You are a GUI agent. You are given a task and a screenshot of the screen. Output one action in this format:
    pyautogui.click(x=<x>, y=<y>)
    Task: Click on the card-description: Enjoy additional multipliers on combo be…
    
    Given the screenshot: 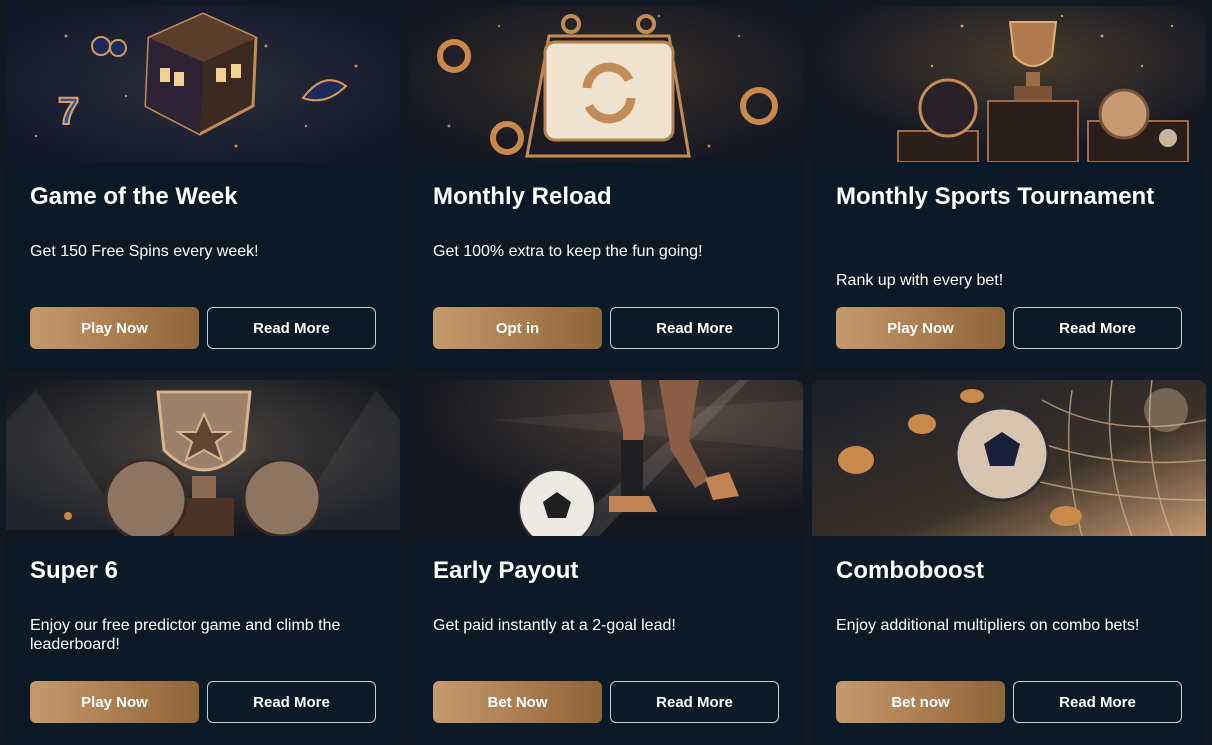 What is the action you would take?
    pyautogui.click(x=988, y=625)
    